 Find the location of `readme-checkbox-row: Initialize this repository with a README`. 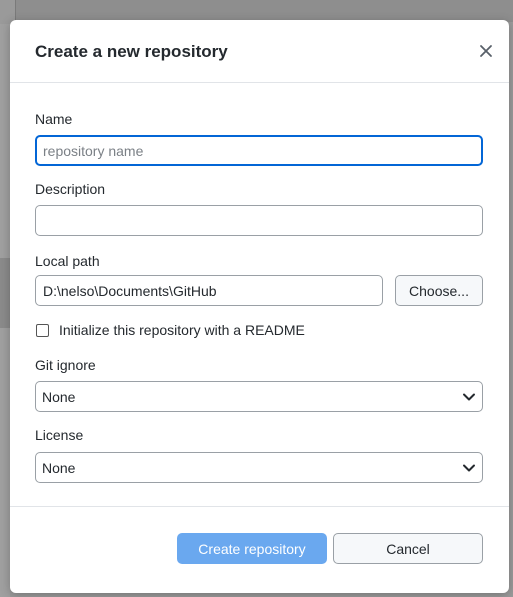

readme-checkbox-row: Initialize this repository with a README is located at coordinates (170, 330).